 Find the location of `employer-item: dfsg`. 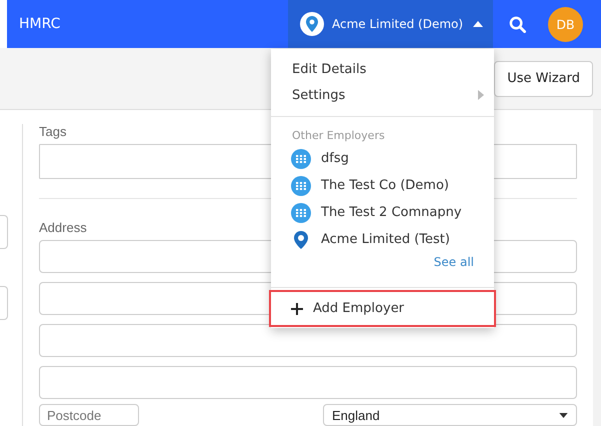

employer-item: dfsg is located at coordinates (382, 158).